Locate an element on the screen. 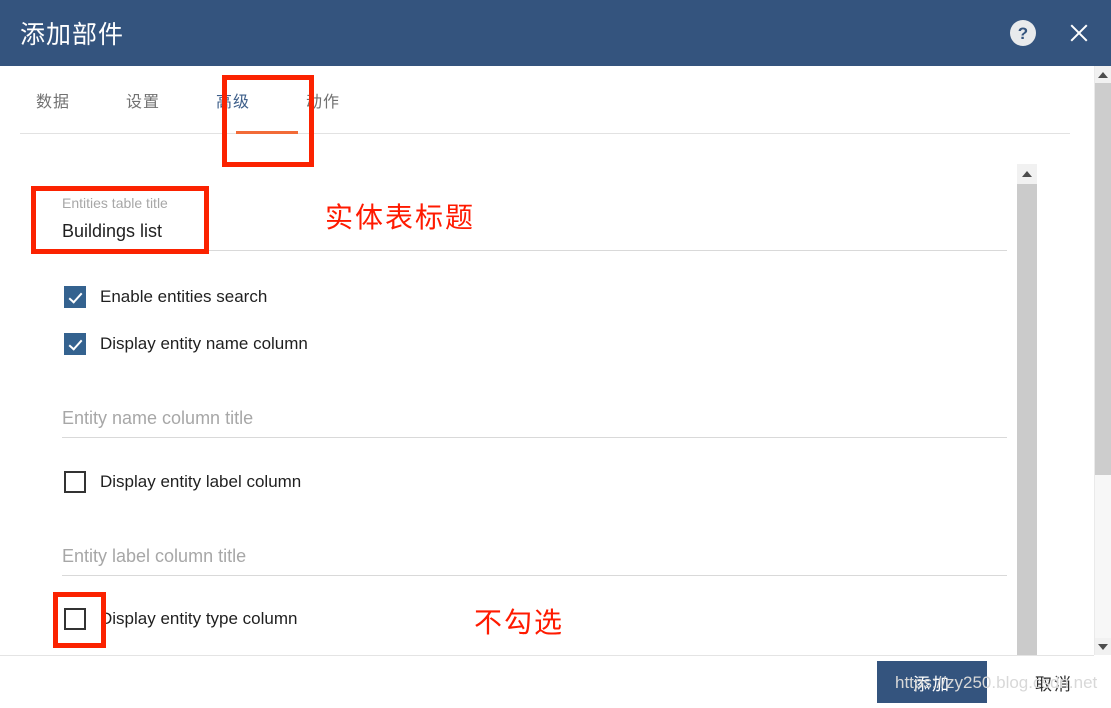 This screenshot has width=1111, height=708. add-button: 添加 is located at coordinates (932, 682).